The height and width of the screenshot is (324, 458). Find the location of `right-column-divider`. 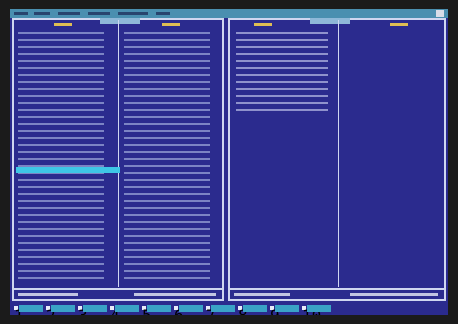

right-column-divider is located at coordinates (338, 153).